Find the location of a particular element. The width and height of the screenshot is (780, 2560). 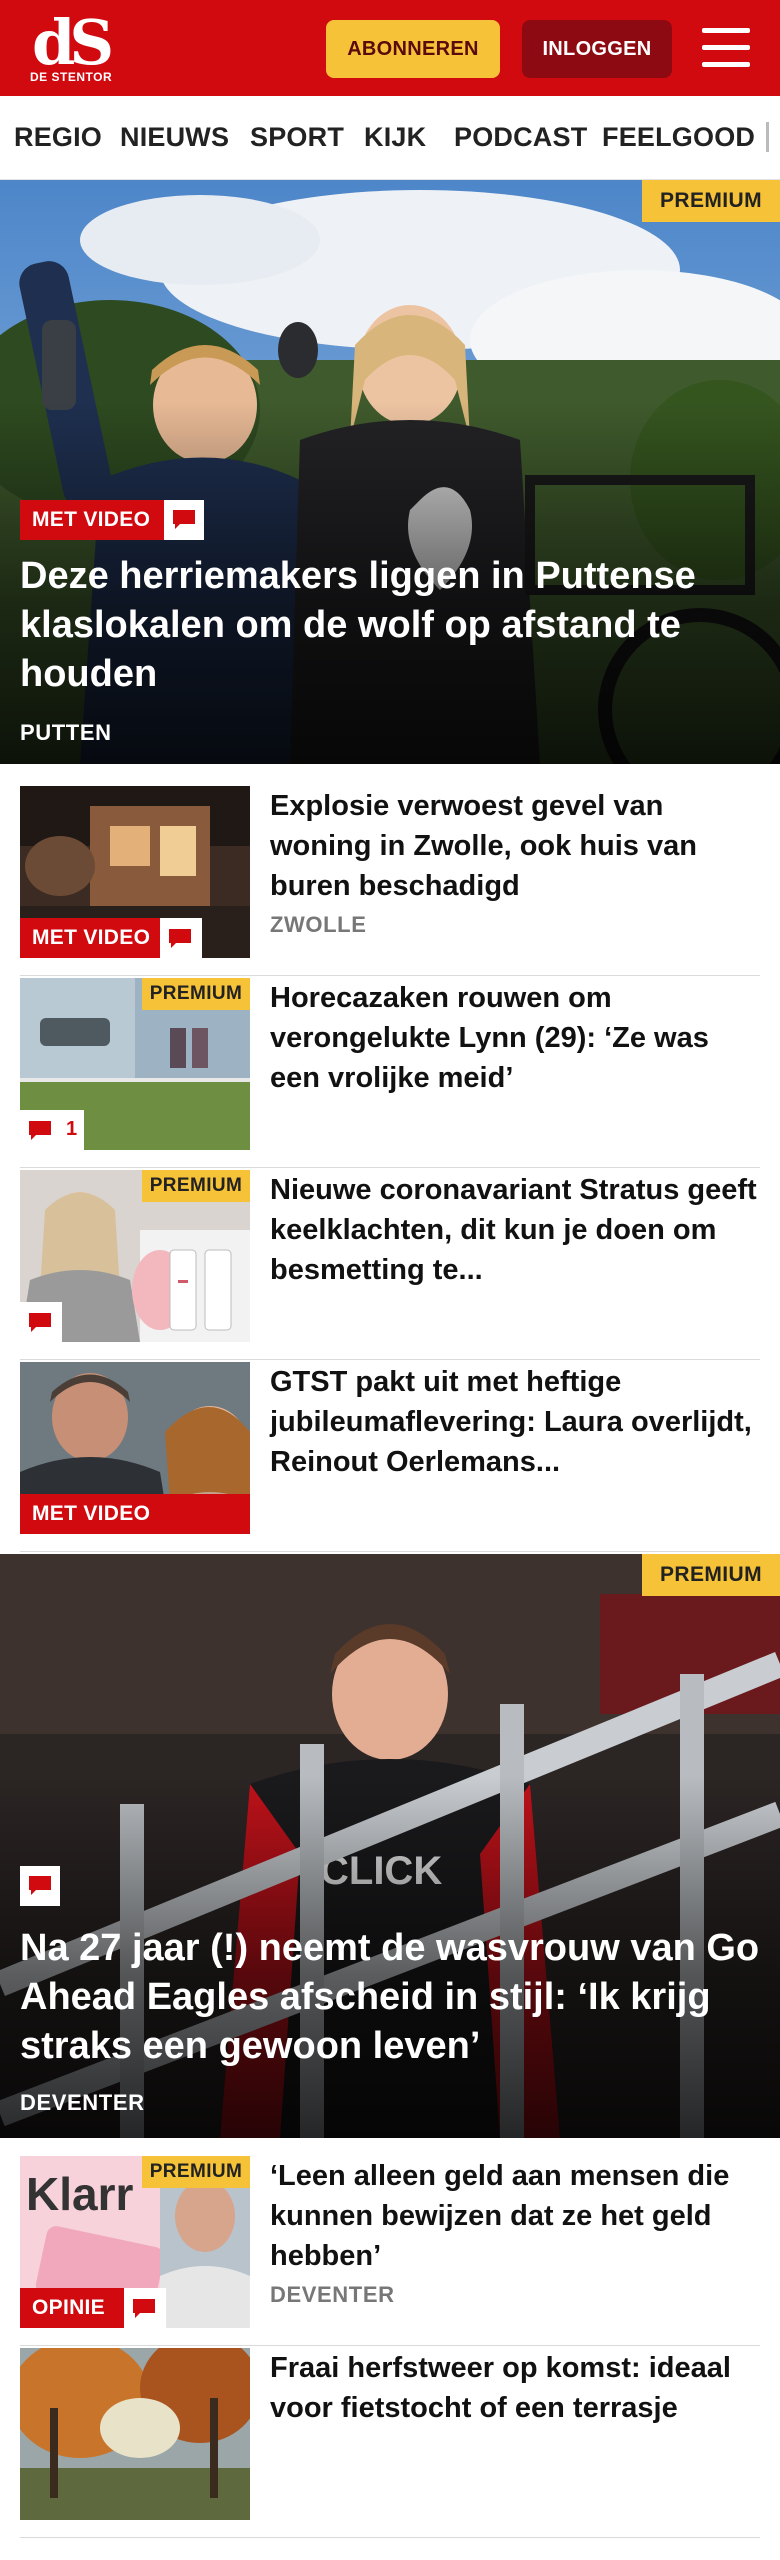

nav-item-nieuws: NIEUWS is located at coordinates (174, 137).